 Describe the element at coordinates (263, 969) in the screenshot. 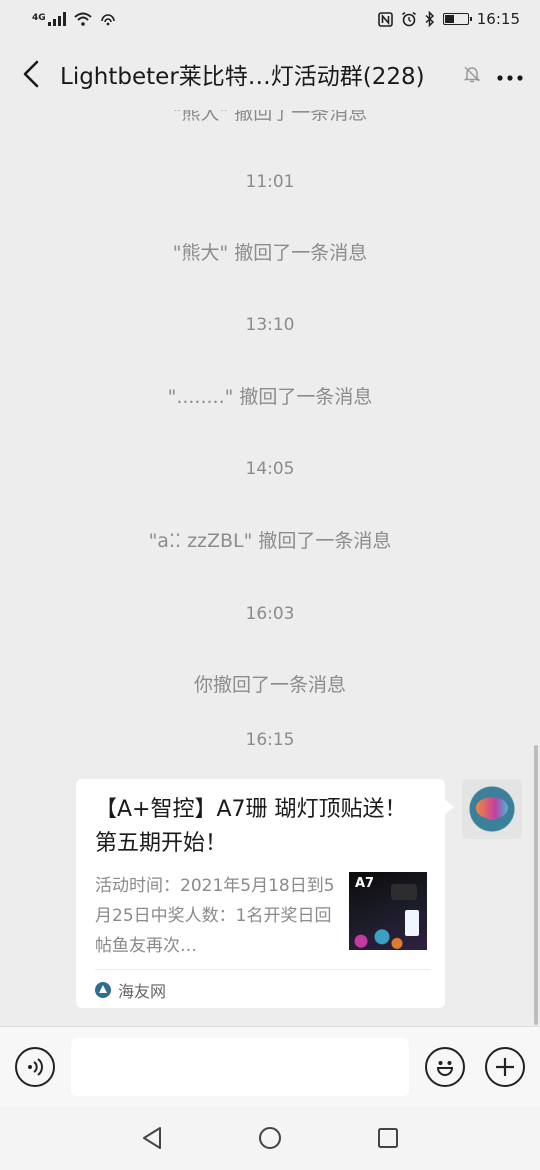

I see `card-divider` at that location.